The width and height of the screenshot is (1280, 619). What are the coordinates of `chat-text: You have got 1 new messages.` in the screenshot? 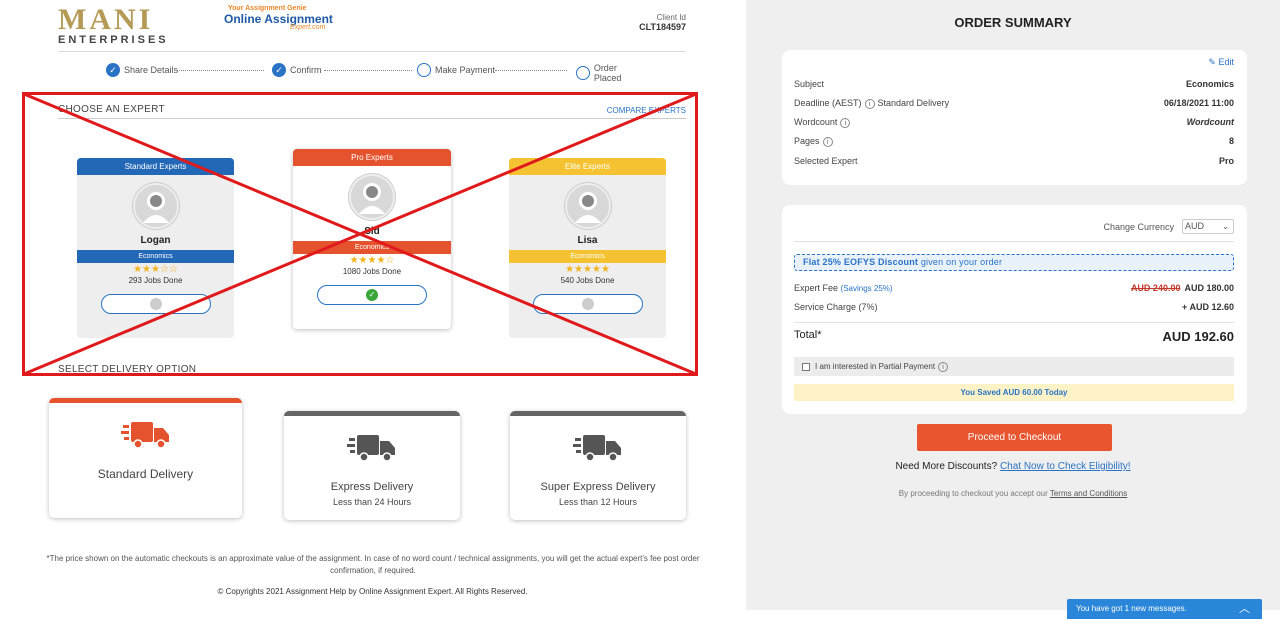 It's located at (1131, 608).